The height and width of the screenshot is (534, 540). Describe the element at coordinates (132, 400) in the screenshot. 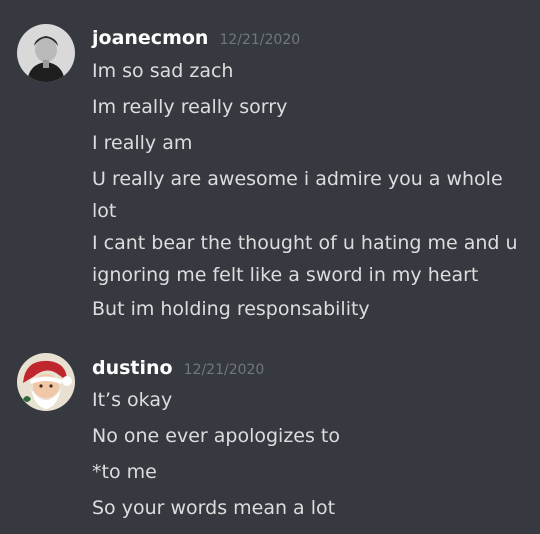

I see `message-text: It’s okay` at that location.